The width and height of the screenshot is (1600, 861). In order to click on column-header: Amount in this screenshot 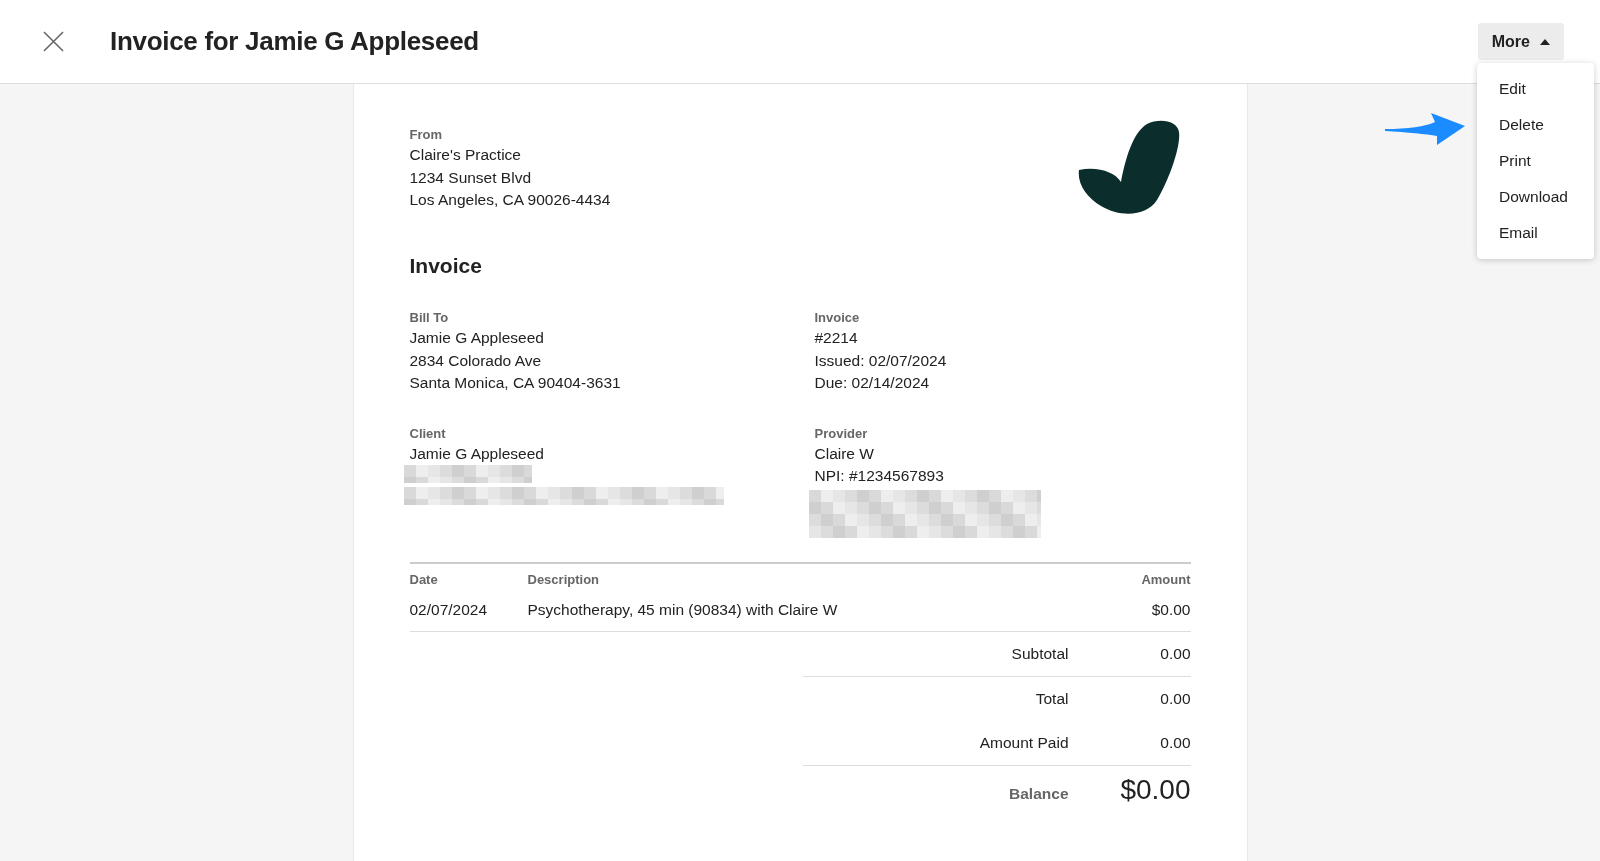, I will do `click(1166, 579)`.